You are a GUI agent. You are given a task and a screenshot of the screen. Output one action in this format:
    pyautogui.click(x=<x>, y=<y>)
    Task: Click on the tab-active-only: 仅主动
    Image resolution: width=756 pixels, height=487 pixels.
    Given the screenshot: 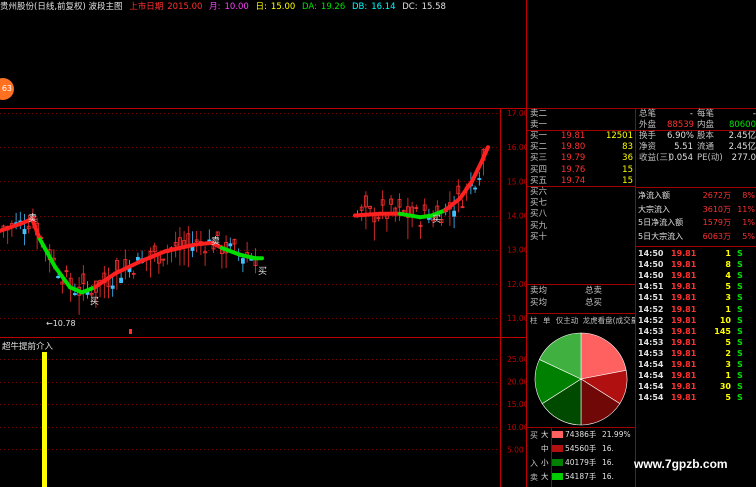 What is the action you would take?
    pyautogui.click(x=567, y=320)
    